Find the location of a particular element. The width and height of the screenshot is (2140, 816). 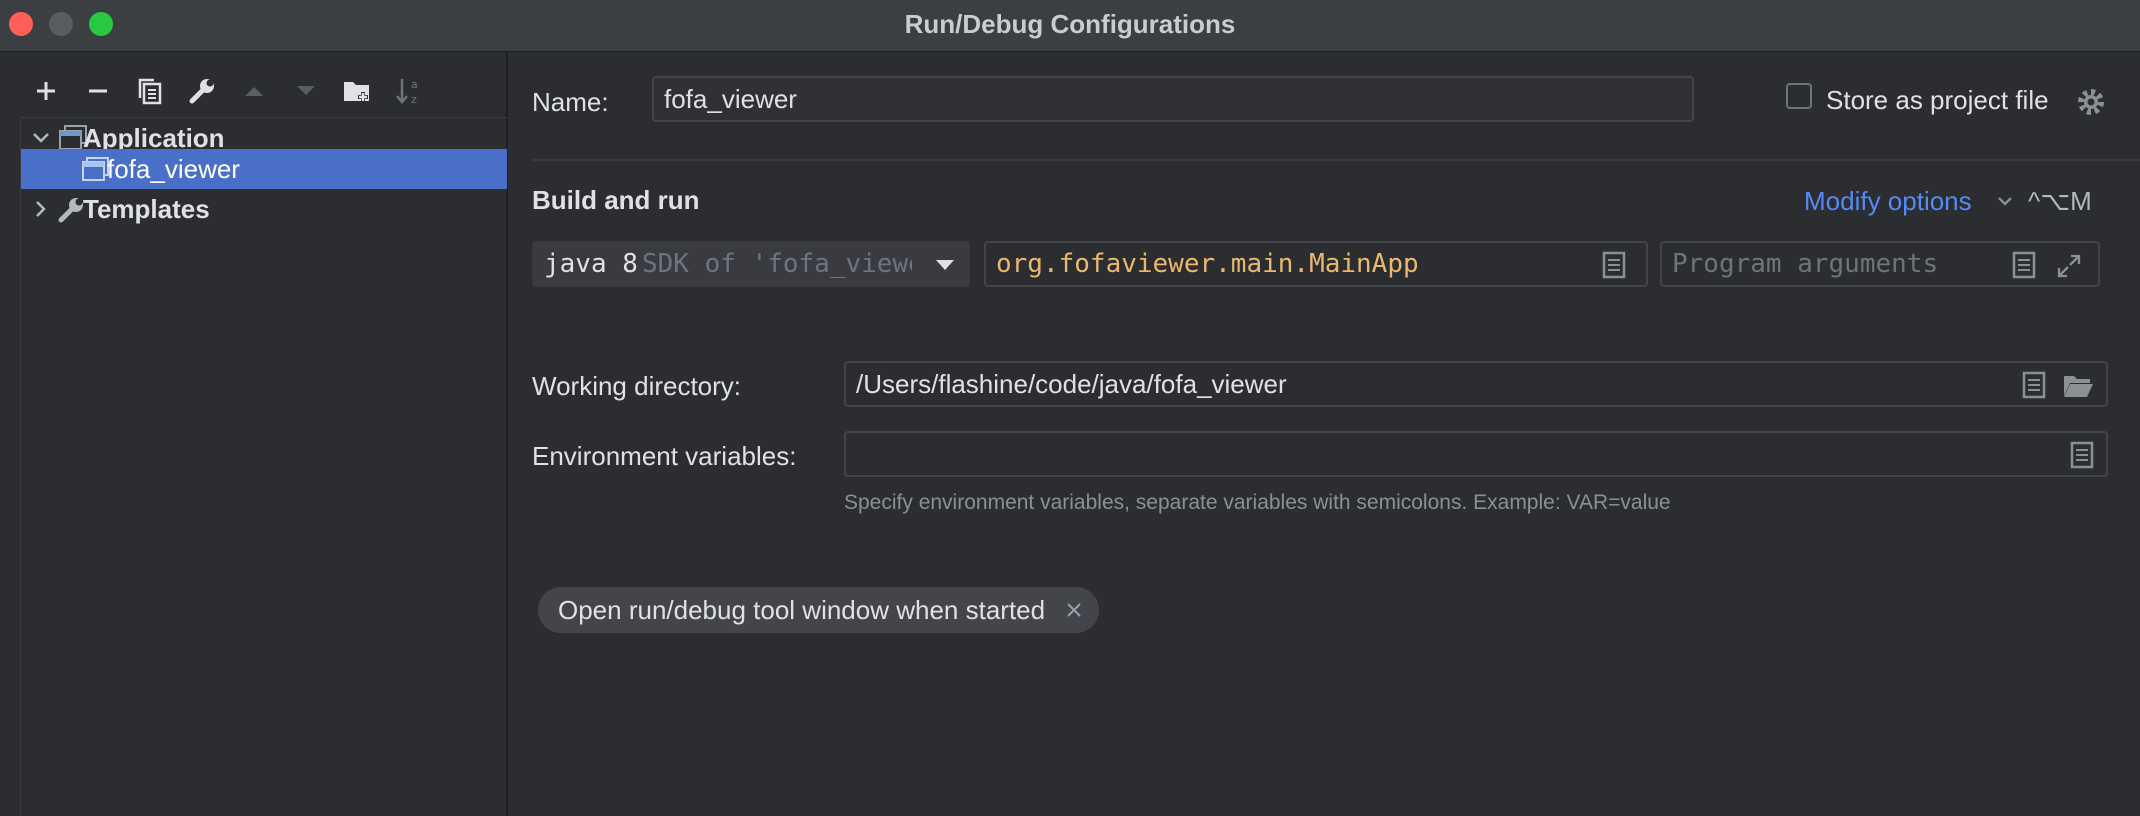

jdk-select-detail: SDK of 'fofa_viewer' is located at coordinates (777, 264).